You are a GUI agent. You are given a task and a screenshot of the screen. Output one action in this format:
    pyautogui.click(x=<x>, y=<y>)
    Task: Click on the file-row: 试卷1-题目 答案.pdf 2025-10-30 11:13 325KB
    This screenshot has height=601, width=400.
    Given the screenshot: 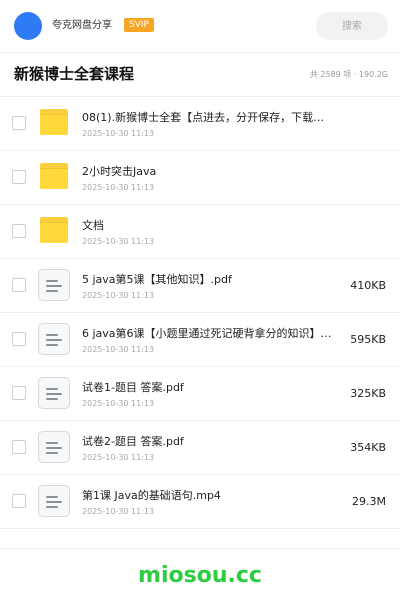 What is the action you would take?
    pyautogui.click(x=200, y=394)
    